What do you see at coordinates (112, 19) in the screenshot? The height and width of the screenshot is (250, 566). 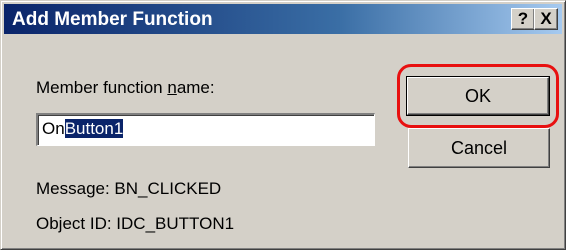 I see `dialog-title: Add Member Function` at bounding box center [112, 19].